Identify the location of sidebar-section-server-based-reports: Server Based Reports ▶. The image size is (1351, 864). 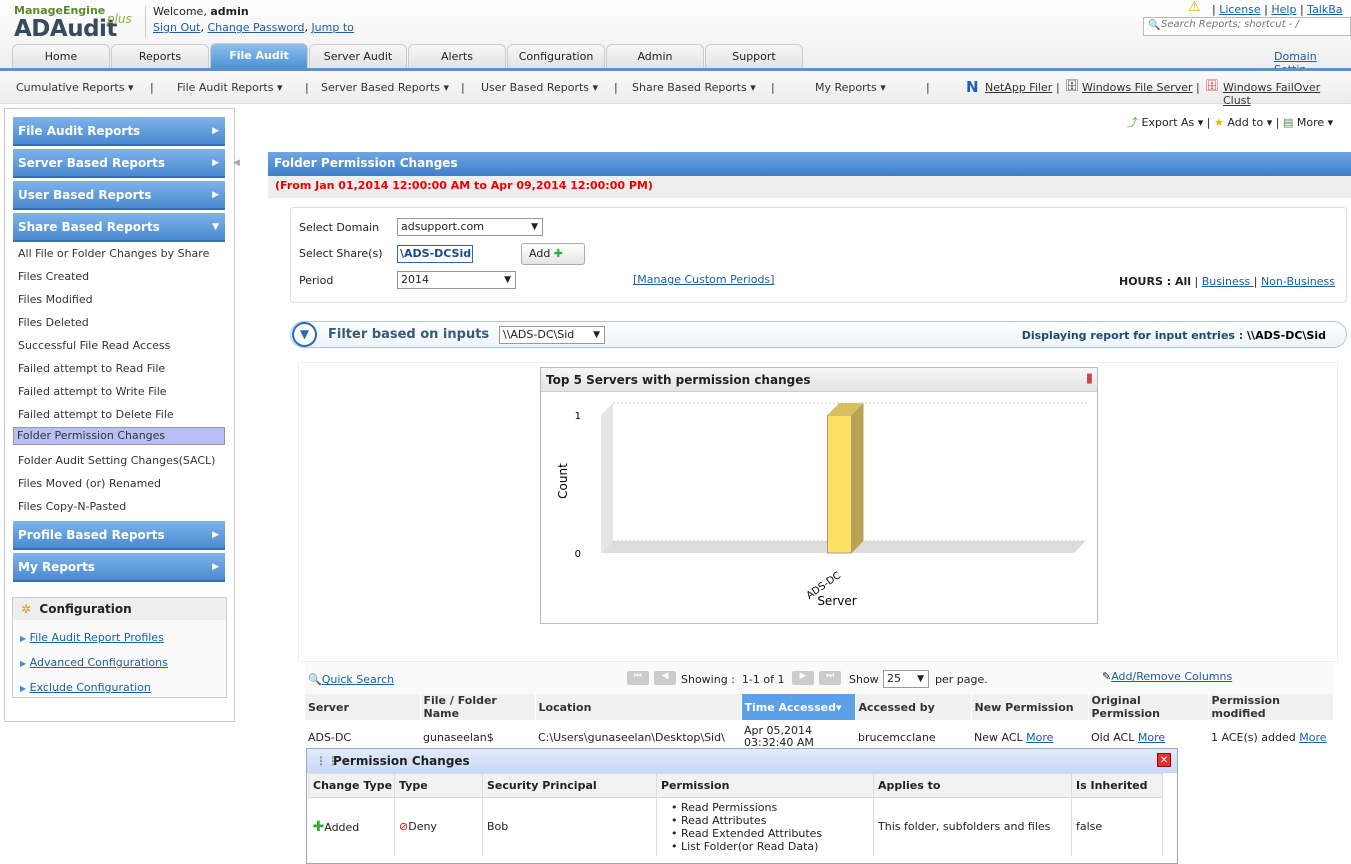
(119, 163).